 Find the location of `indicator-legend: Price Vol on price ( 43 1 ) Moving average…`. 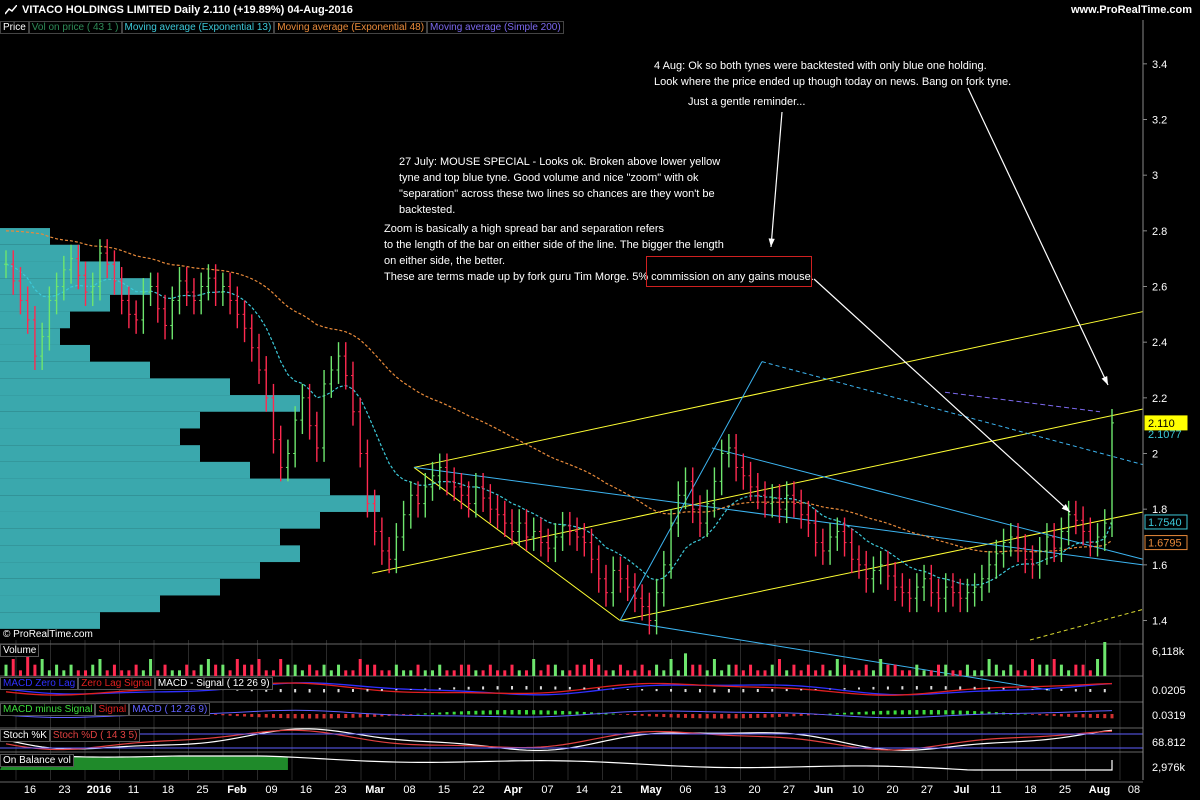

indicator-legend: Price Vol on price ( 43 1 ) Moving average… is located at coordinates (282, 28).